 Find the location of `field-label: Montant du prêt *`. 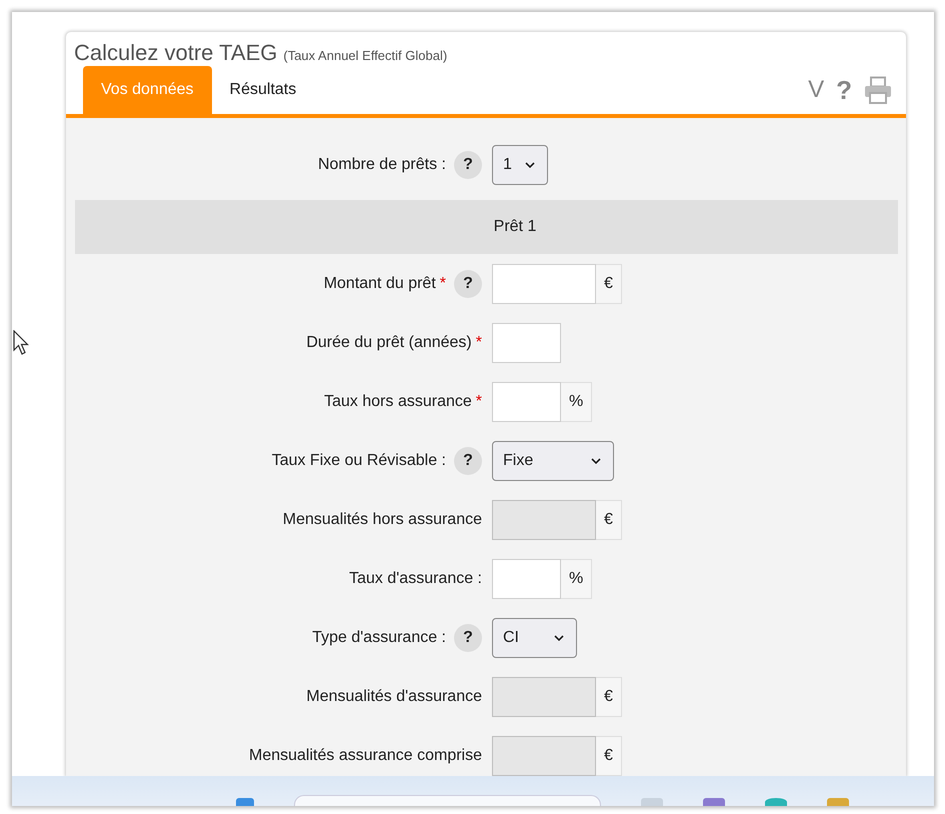

field-label: Montant du prêt * is located at coordinates (385, 283).